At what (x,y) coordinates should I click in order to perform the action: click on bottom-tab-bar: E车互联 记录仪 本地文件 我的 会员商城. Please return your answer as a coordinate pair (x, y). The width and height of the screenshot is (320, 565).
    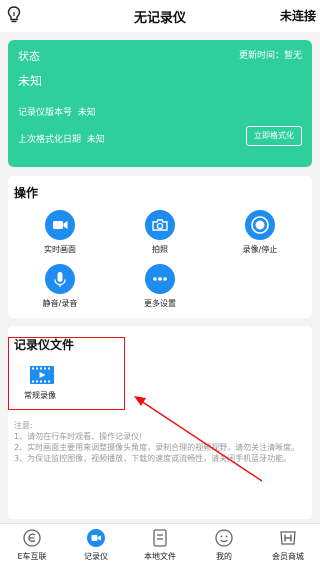
    Looking at the image, I should click on (160, 544).